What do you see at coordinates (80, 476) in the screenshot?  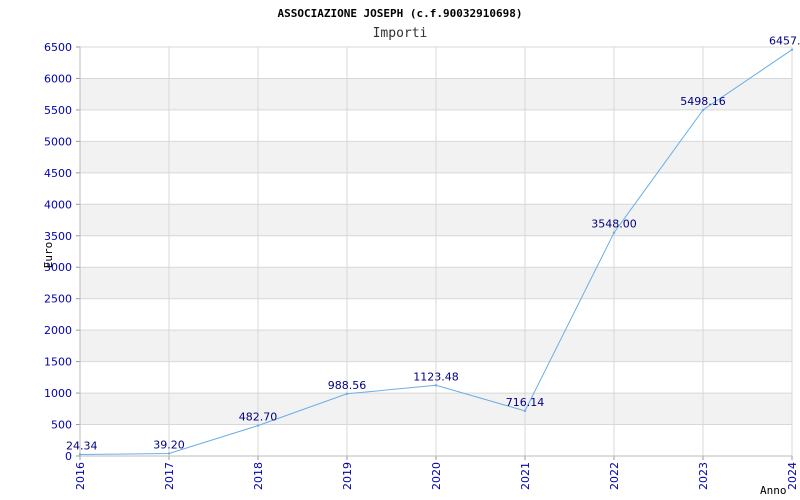 I see `x-tick-label: 2016` at bounding box center [80, 476].